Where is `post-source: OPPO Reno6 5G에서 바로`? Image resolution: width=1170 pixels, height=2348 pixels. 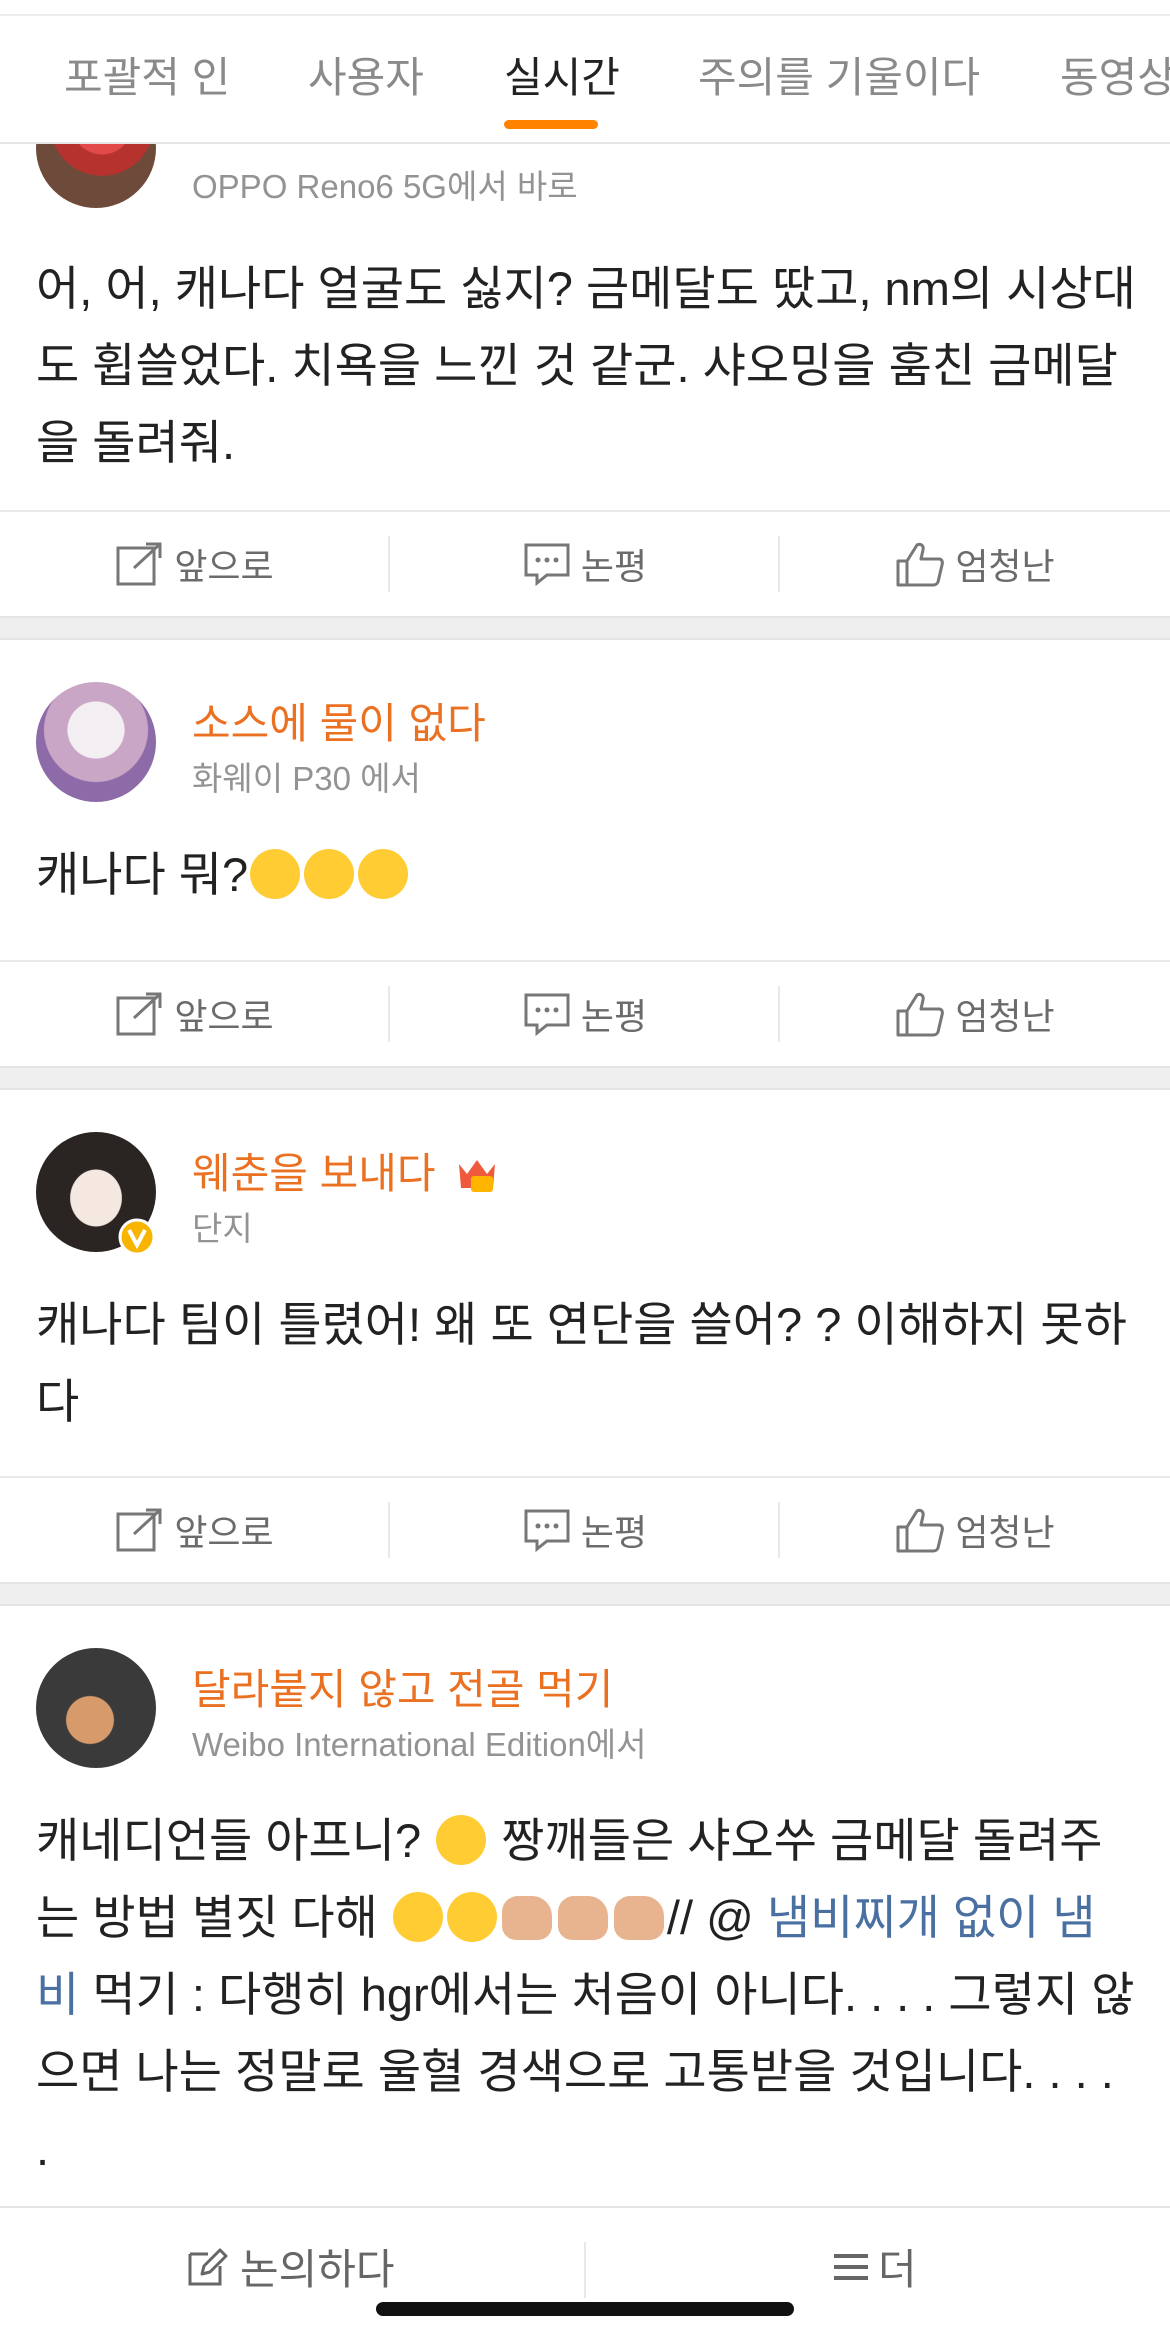
post-source: OPPO Reno6 5G에서 바로 is located at coordinates (385, 186).